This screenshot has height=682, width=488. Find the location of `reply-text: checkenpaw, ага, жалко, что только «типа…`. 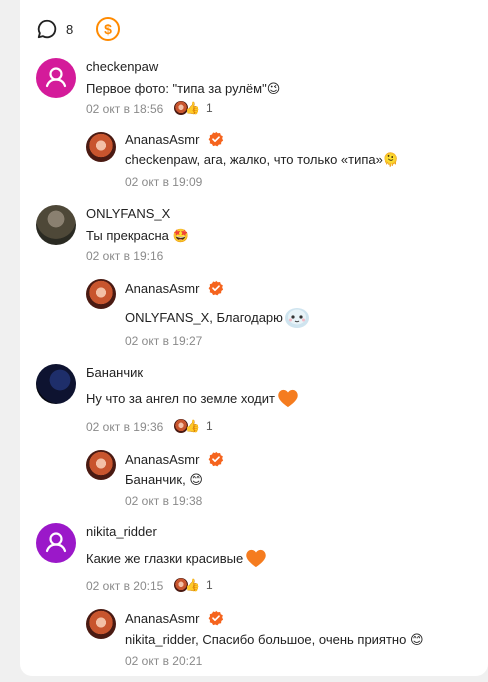

reply-text: checkenpaw, ага, жалко, что только «типа… is located at coordinates (262, 159).